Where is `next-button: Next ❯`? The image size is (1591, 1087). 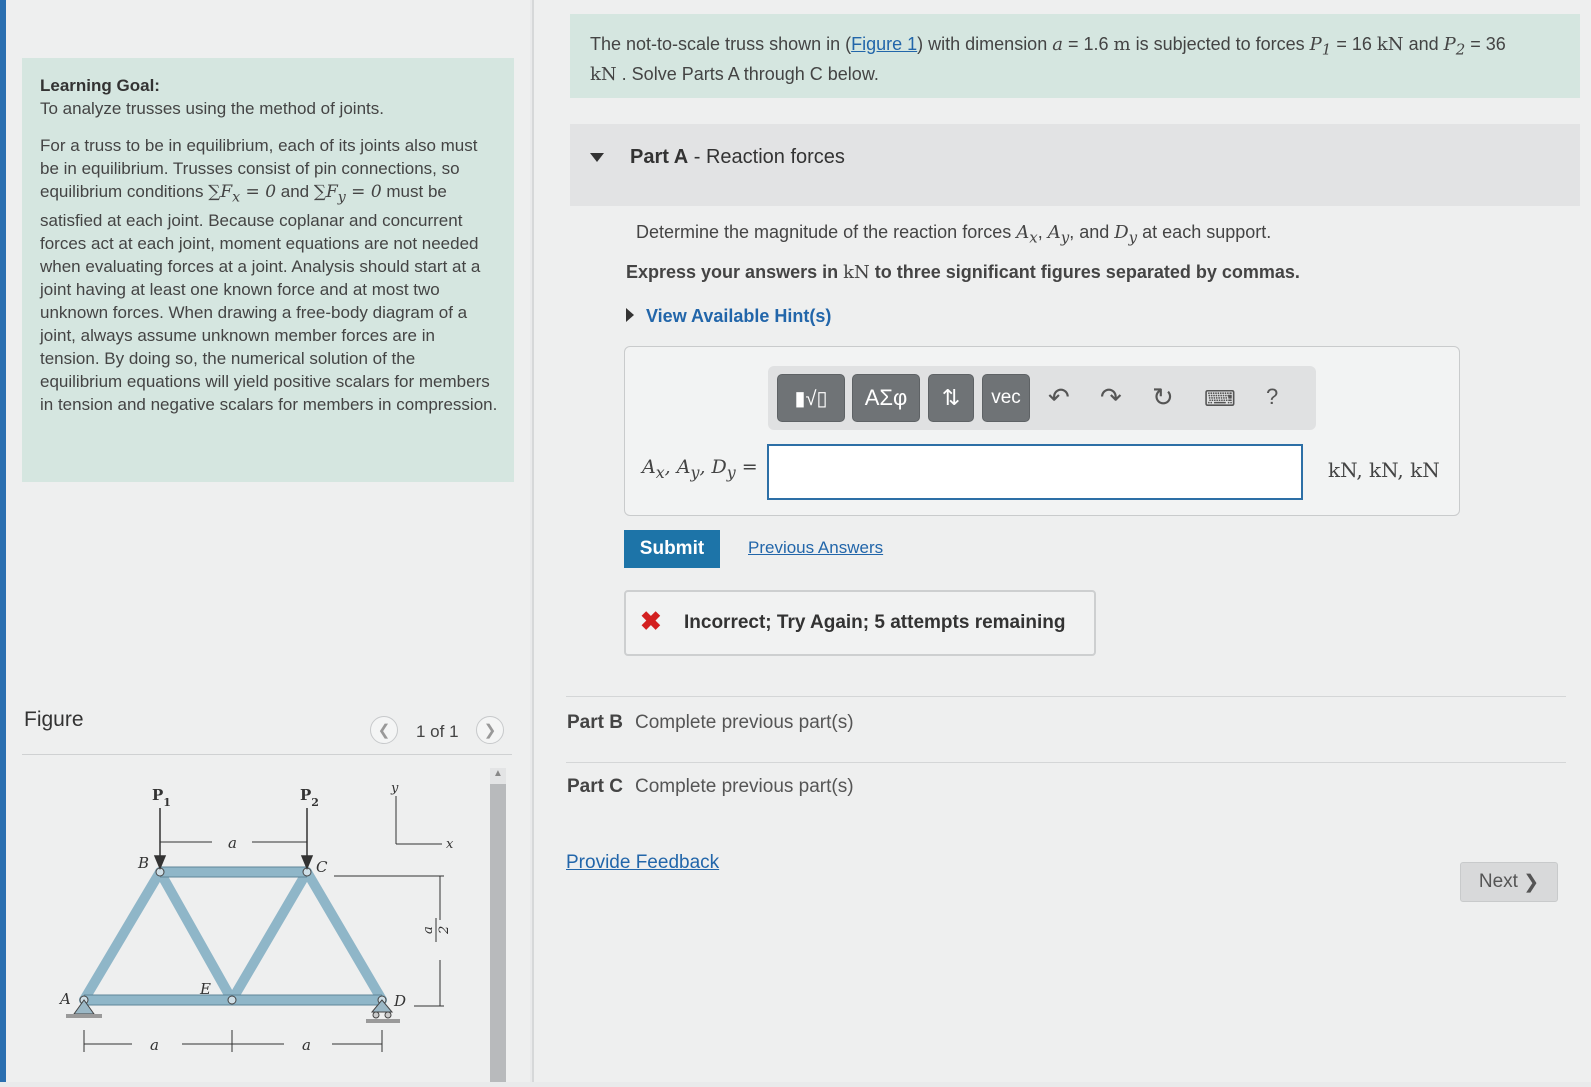 next-button: Next ❯ is located at coordinates (1509, 882).